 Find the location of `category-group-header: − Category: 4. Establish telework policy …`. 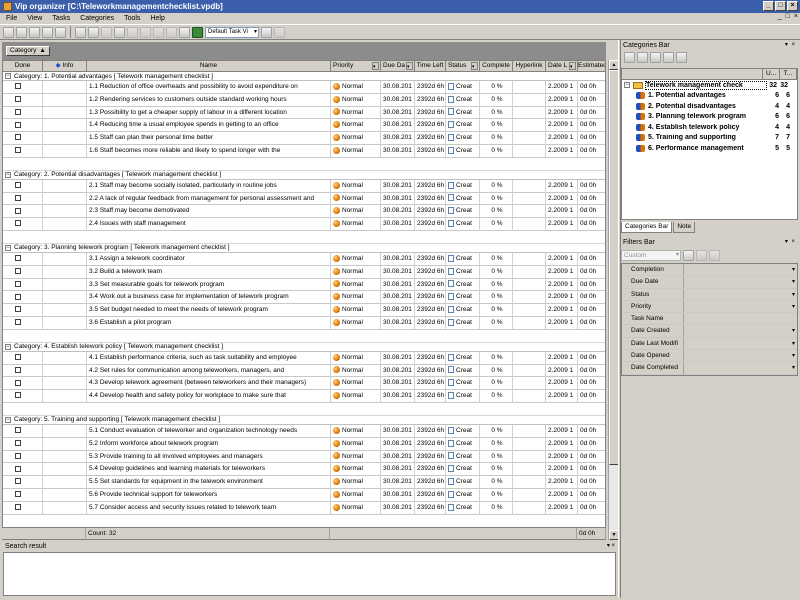

category-group-header: − Category: 4. Establish telework policy … is located at coordinates (304, 347).